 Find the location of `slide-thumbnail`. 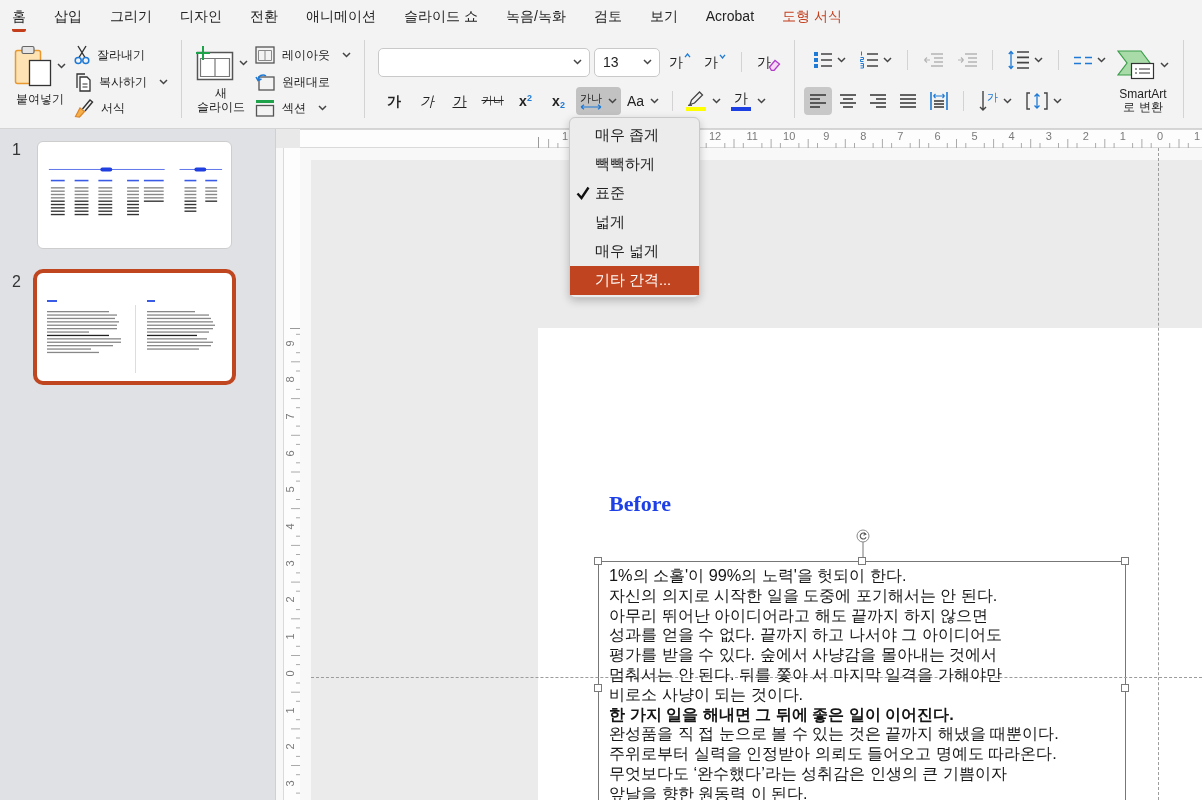

slide-thumbnail is located at coordinates (134, 327).